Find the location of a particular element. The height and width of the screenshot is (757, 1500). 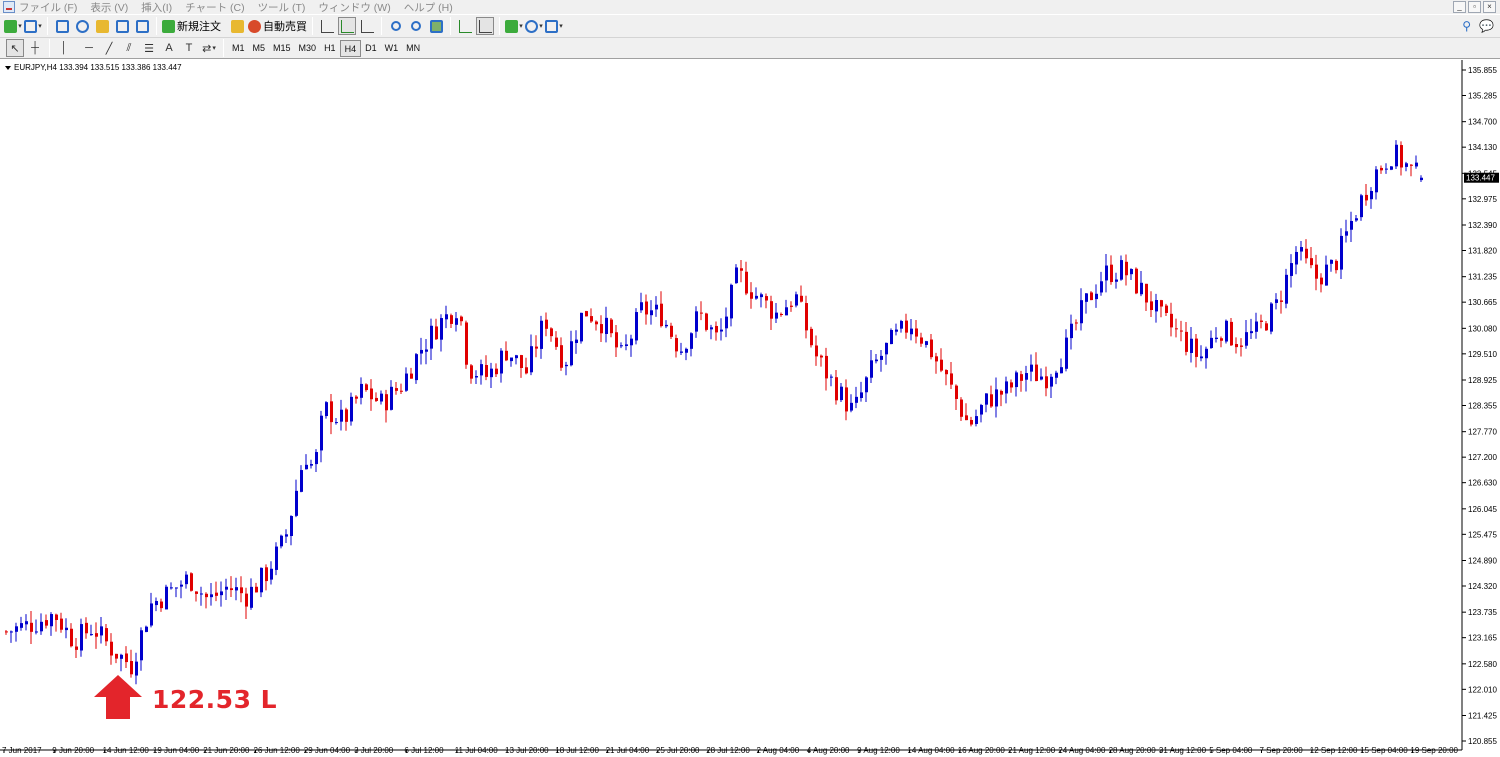

x-tick-label: 16 Aug 20:00 is located at coordinates (982, 750).